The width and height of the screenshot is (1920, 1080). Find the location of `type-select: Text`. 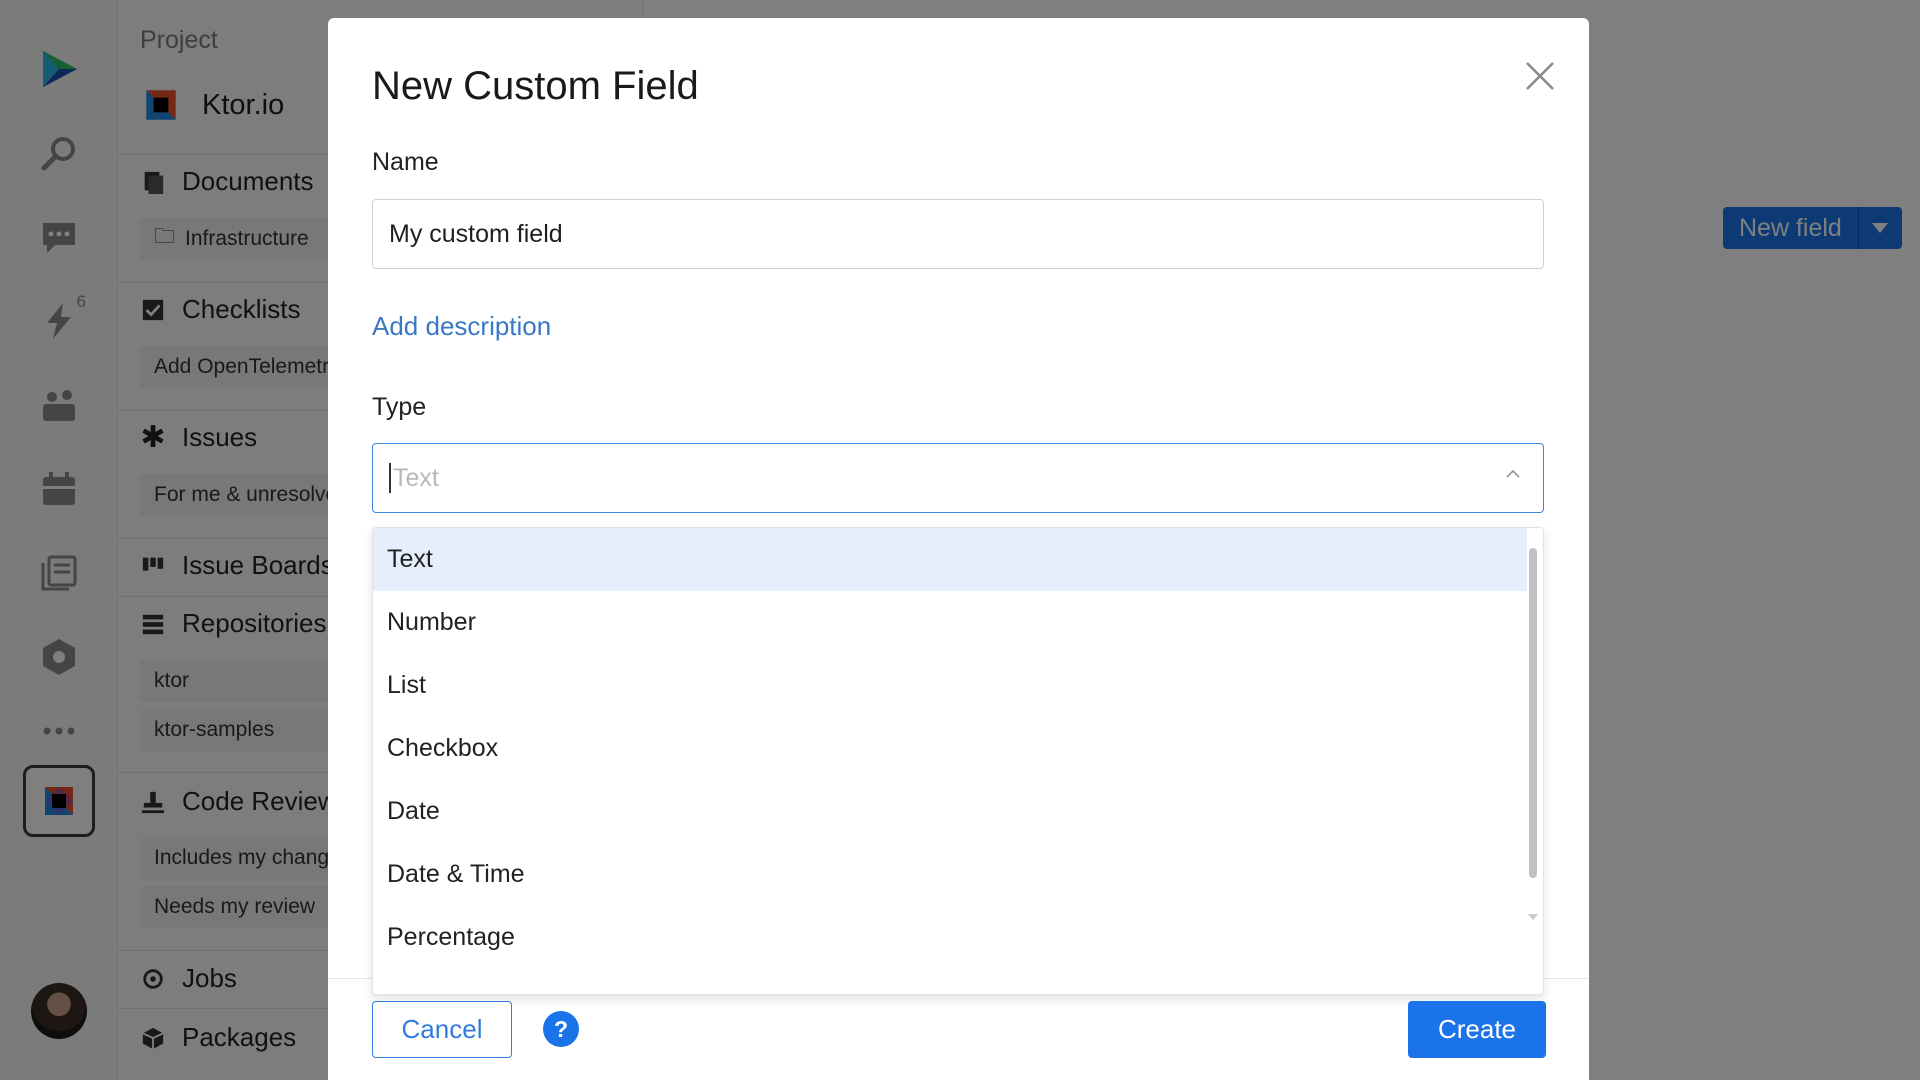

type-select: Text is located at coordinates (958, 478).